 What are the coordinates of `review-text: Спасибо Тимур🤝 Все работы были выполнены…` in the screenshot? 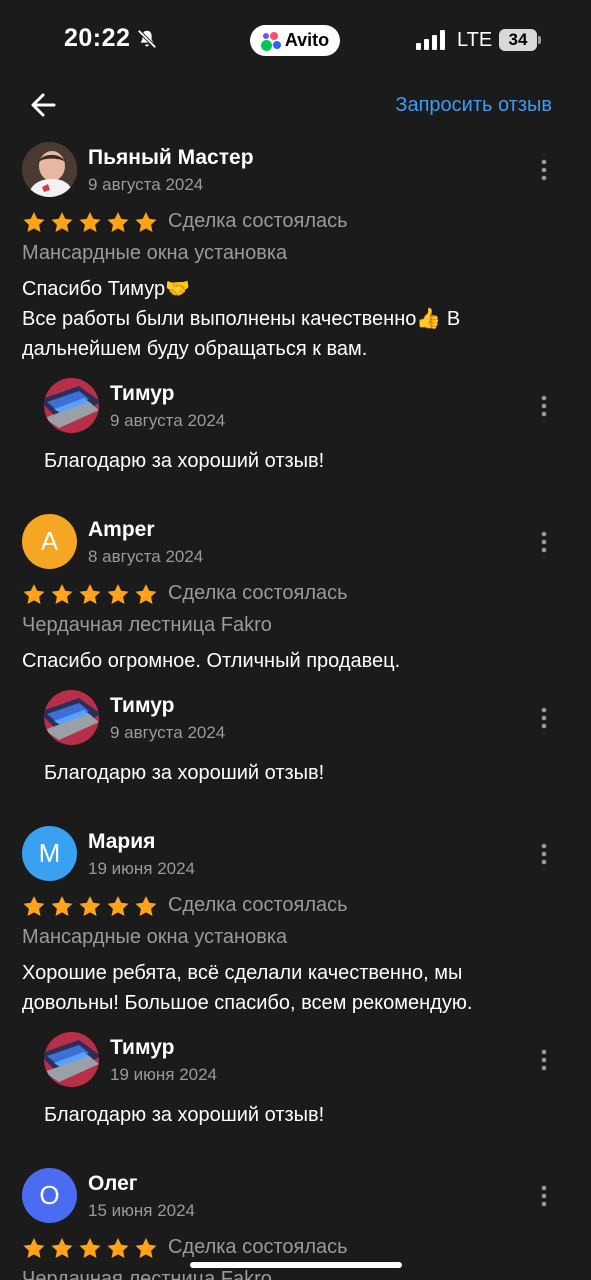 It's located at (292, 319).